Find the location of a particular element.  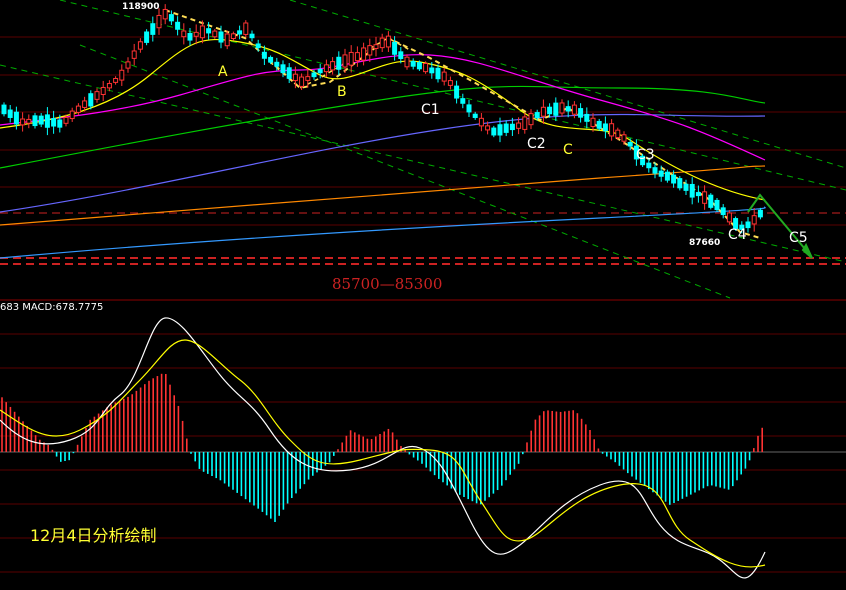

wave-label-c: C is located at coordinates (568, 150).